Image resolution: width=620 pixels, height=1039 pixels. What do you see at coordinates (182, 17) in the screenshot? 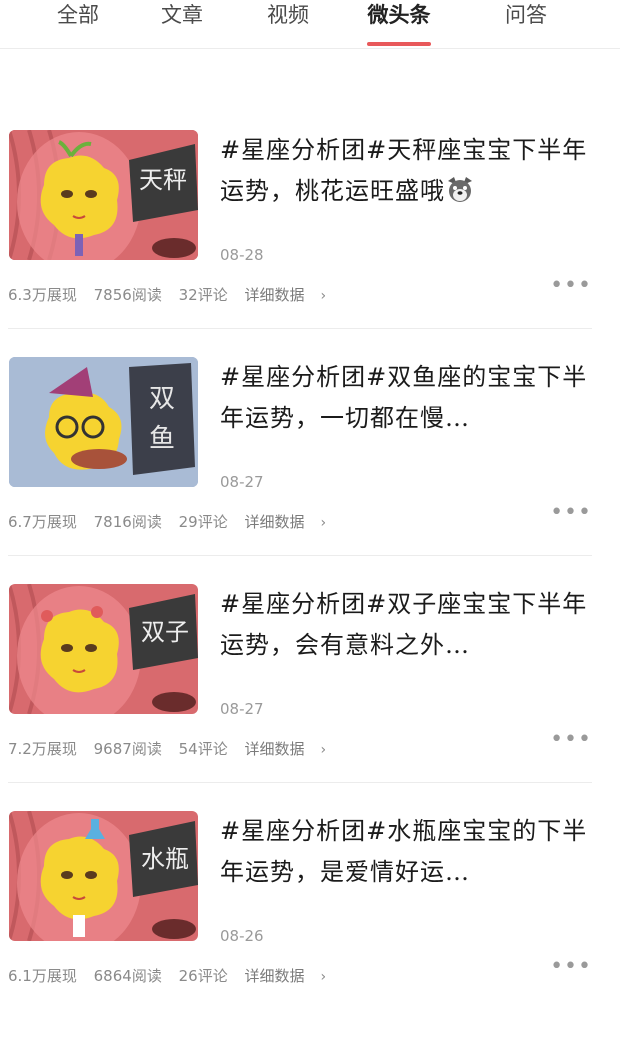
I see `tab-articles: 文章` at bounding box center [182, 17].